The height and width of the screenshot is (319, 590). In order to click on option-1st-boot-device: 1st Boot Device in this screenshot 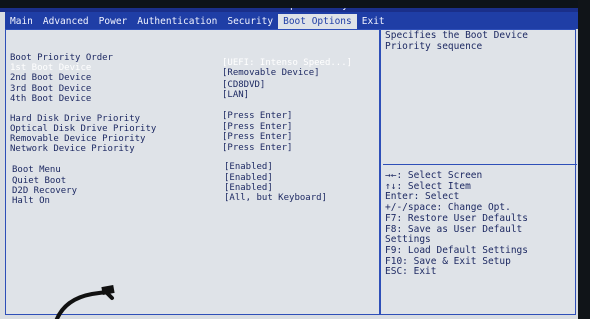, I will do `click(50, 68)`.